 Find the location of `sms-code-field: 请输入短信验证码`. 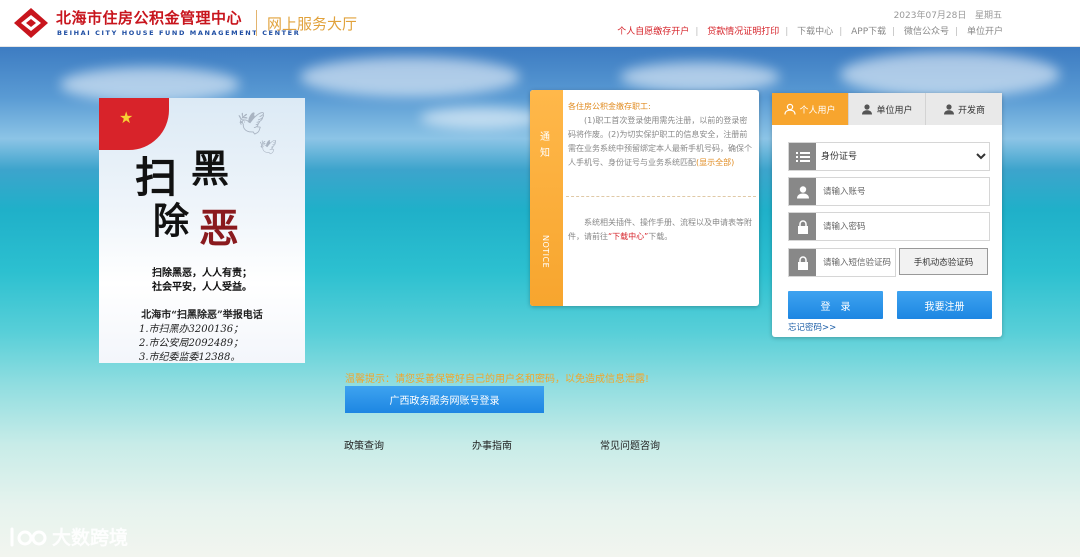

sms-code-field: 请输入短信验证码 is located at coordinates (842, 262).